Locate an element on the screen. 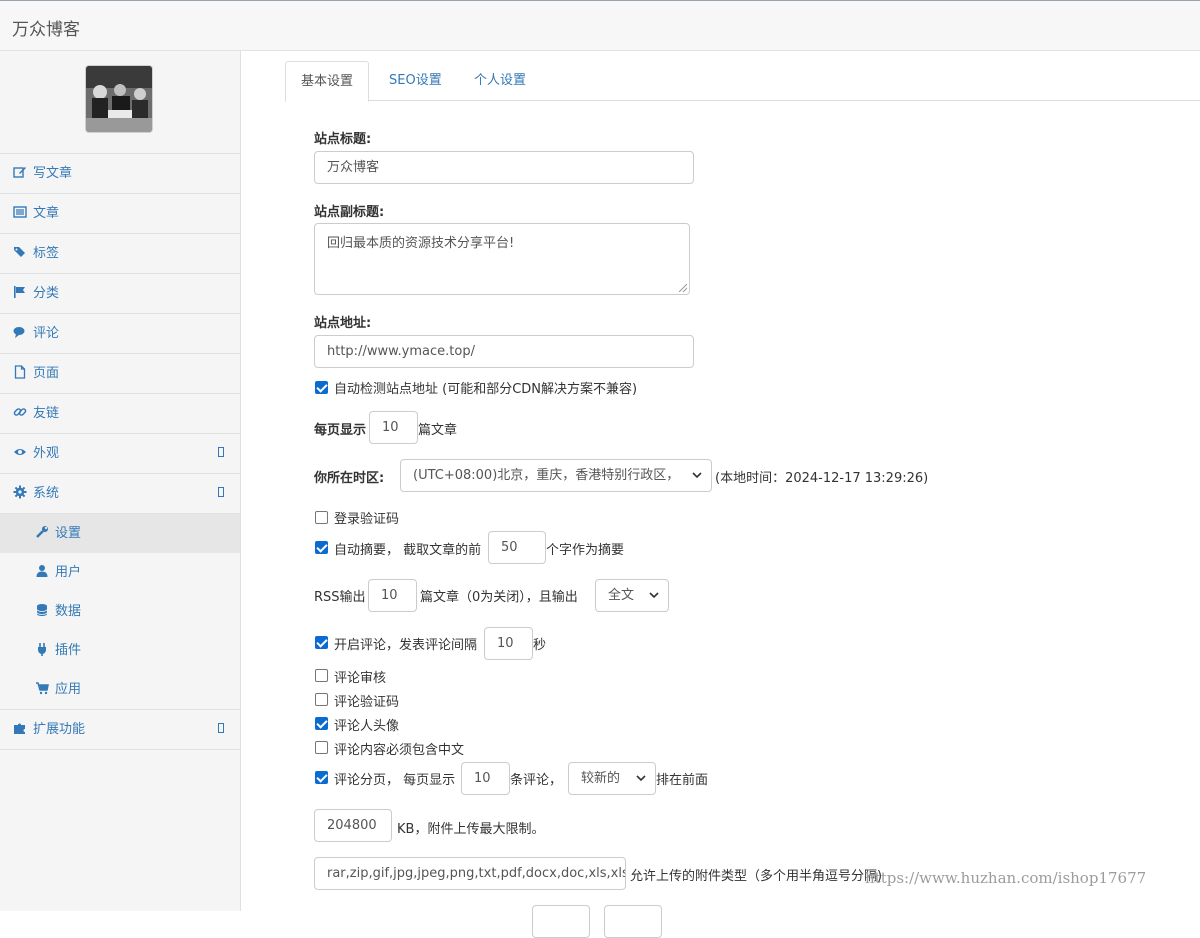 This screenshot has height=938, width=1200. comment-page-middle: 条评论， is located at coordinates (536, 780).